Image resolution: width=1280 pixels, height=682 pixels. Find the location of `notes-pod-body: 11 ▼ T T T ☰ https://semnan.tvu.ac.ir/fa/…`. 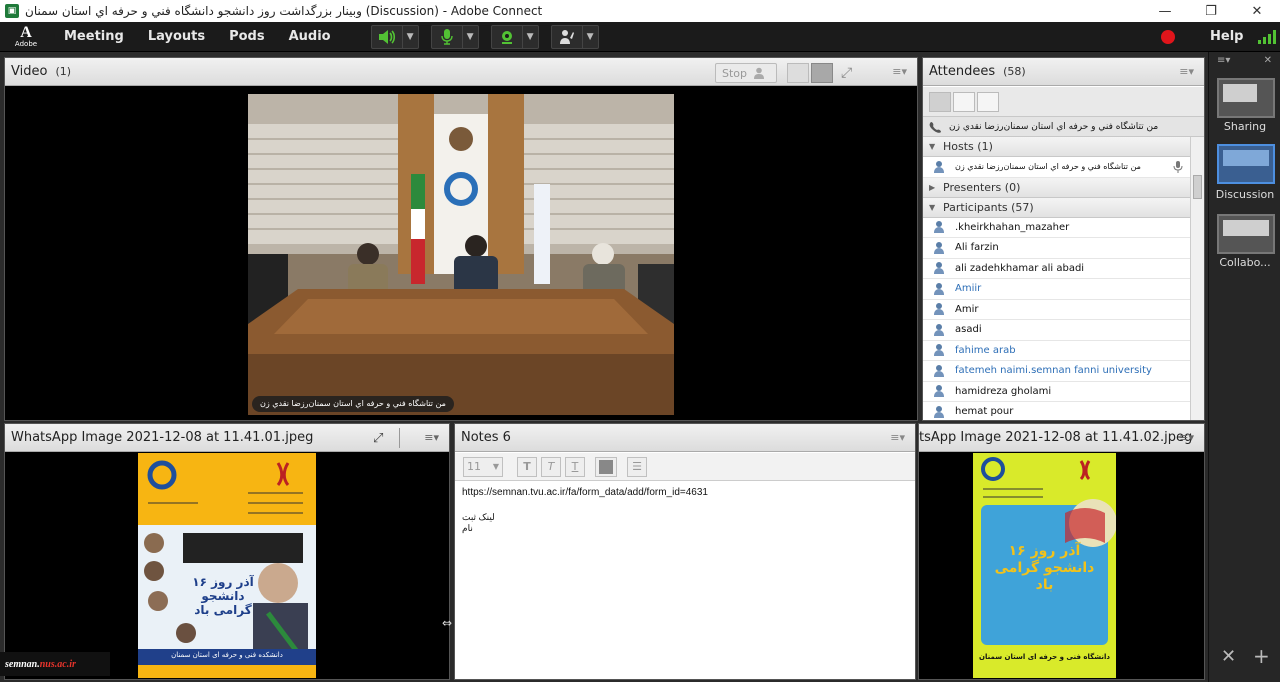

notes-pod-body: 11 ▼ T T T ☰ https://semnan.tvu.ac.ir/fa/… is located at coordinates (685, 566).